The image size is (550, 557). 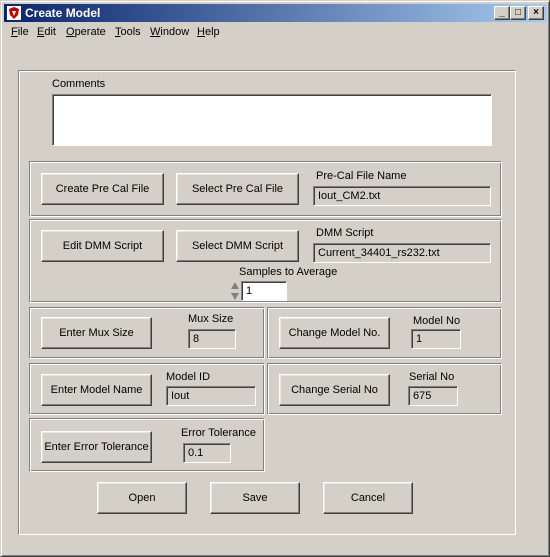 I want to click on model-no-label: Model No, so click(x=437, y=321).